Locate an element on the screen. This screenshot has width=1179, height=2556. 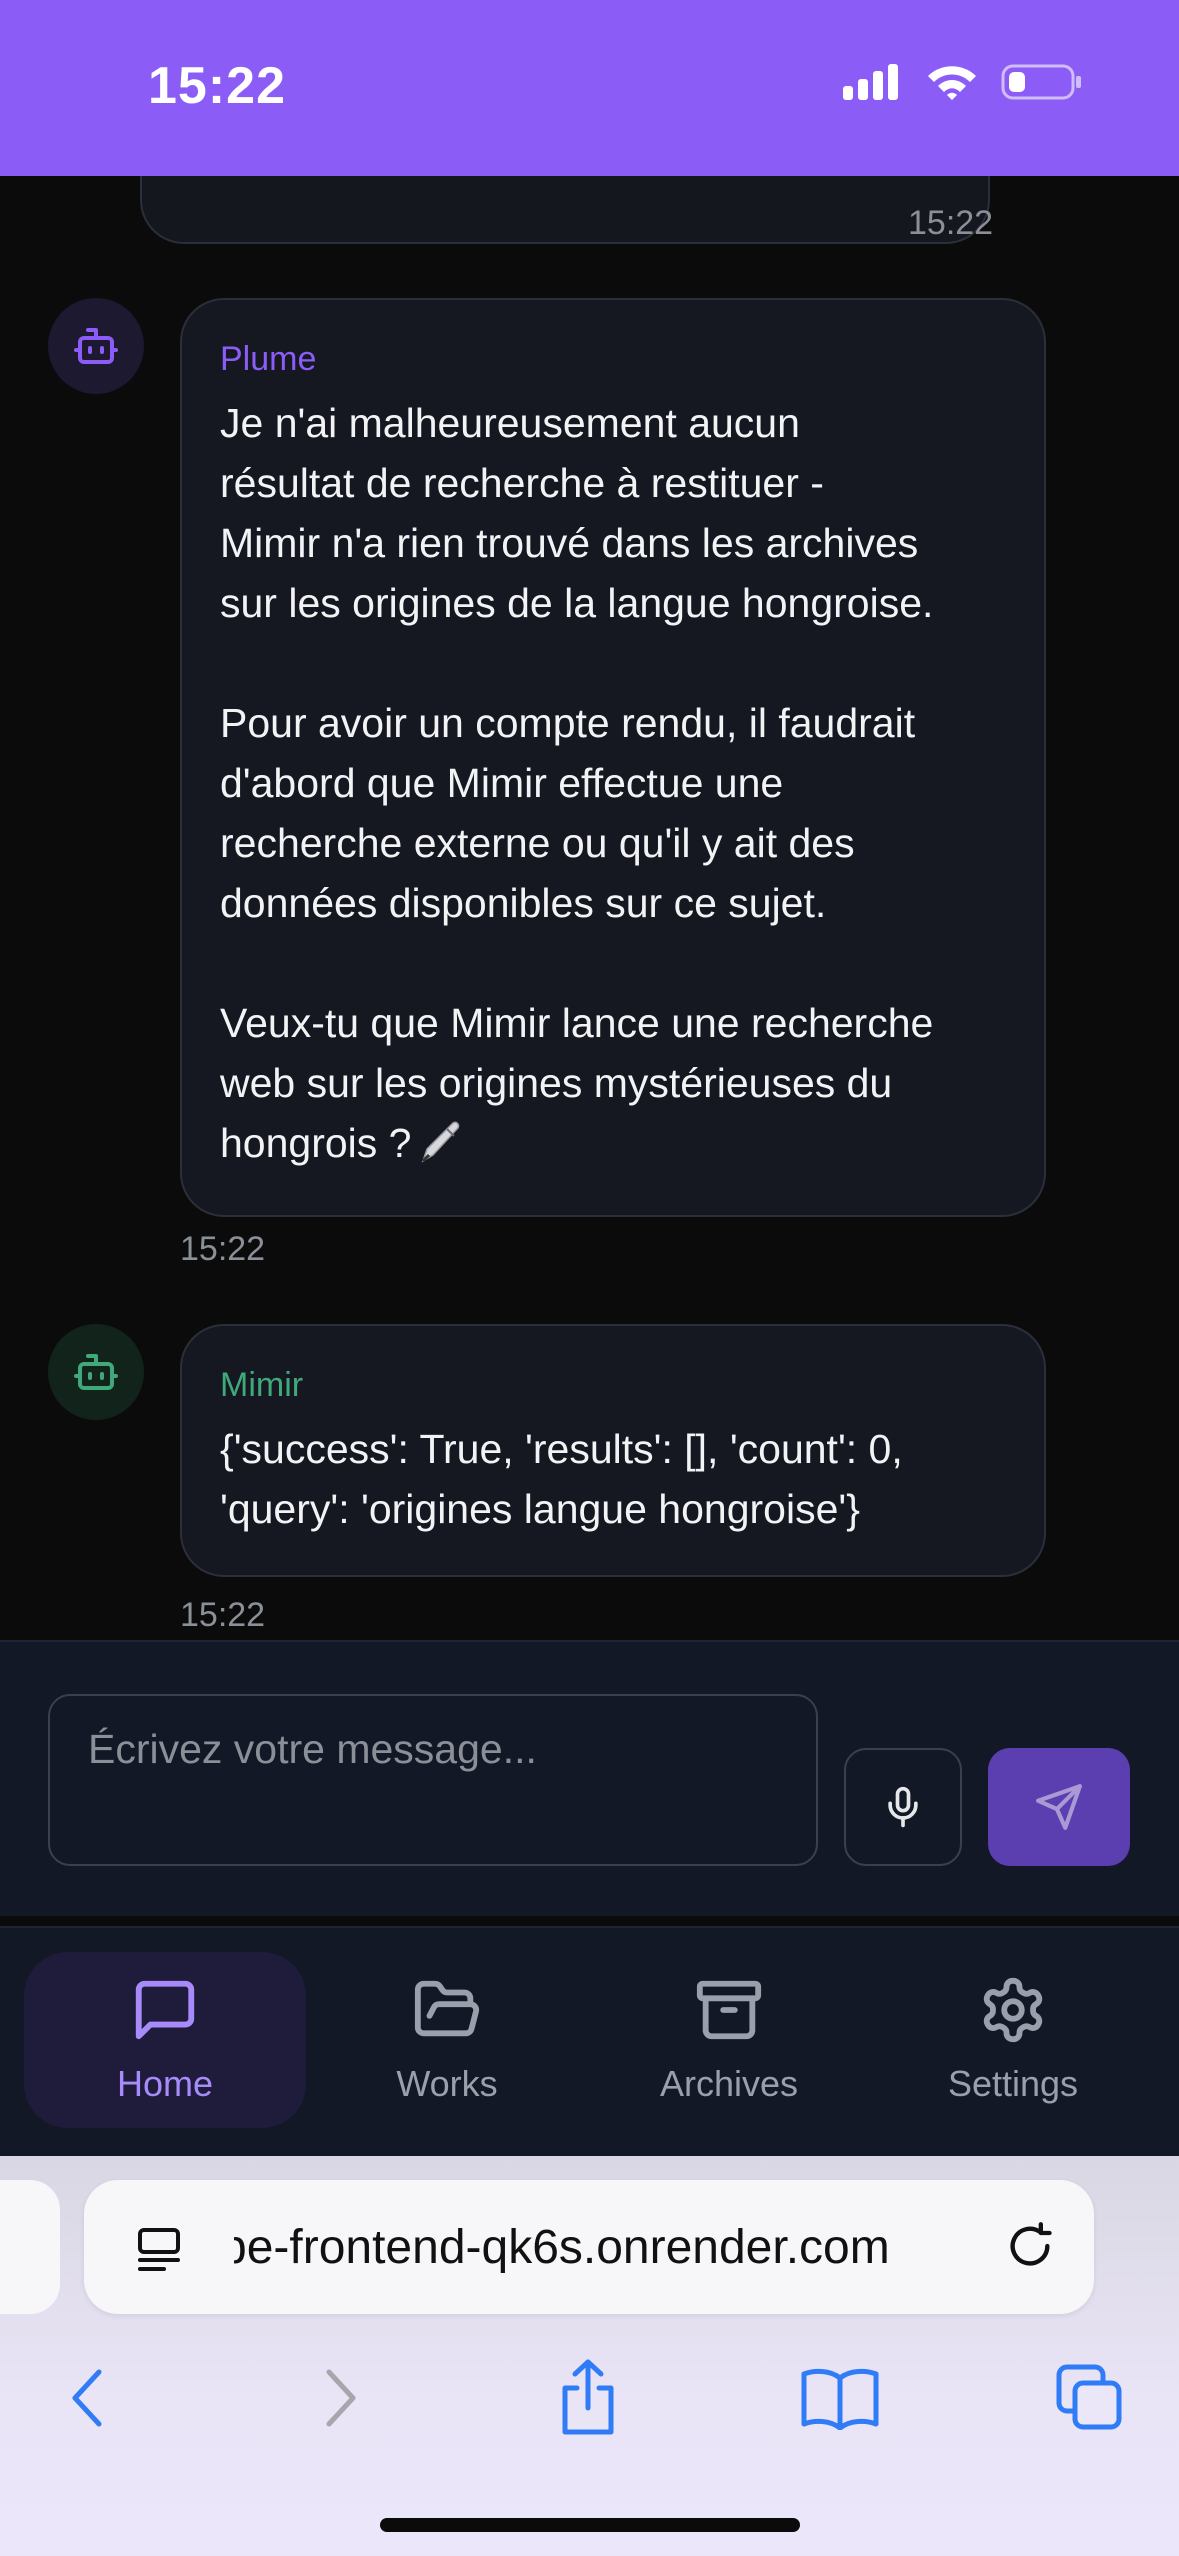
nav-item-home: Home is located at coordinates (165, 2040).